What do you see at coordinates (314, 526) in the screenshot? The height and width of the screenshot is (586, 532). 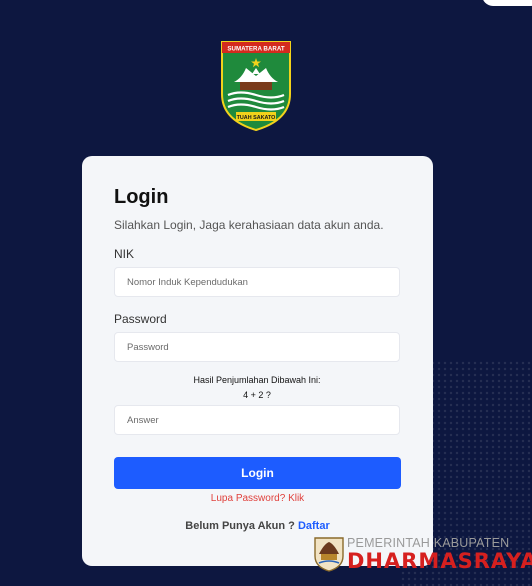 I see `register-link: Daftar` at bounding box center [314, 526].